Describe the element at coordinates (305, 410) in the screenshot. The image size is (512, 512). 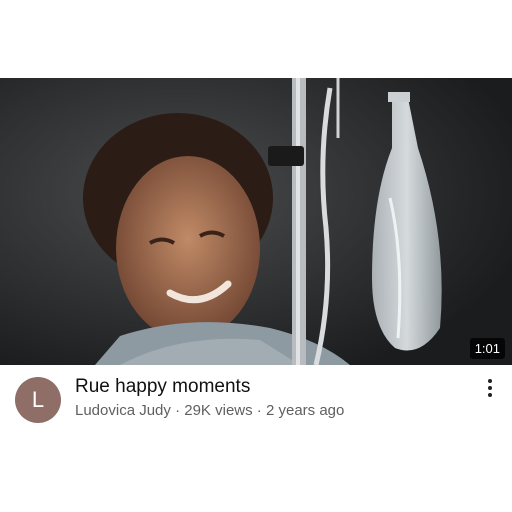
I see `upload-age: 2 years ago` at that location.